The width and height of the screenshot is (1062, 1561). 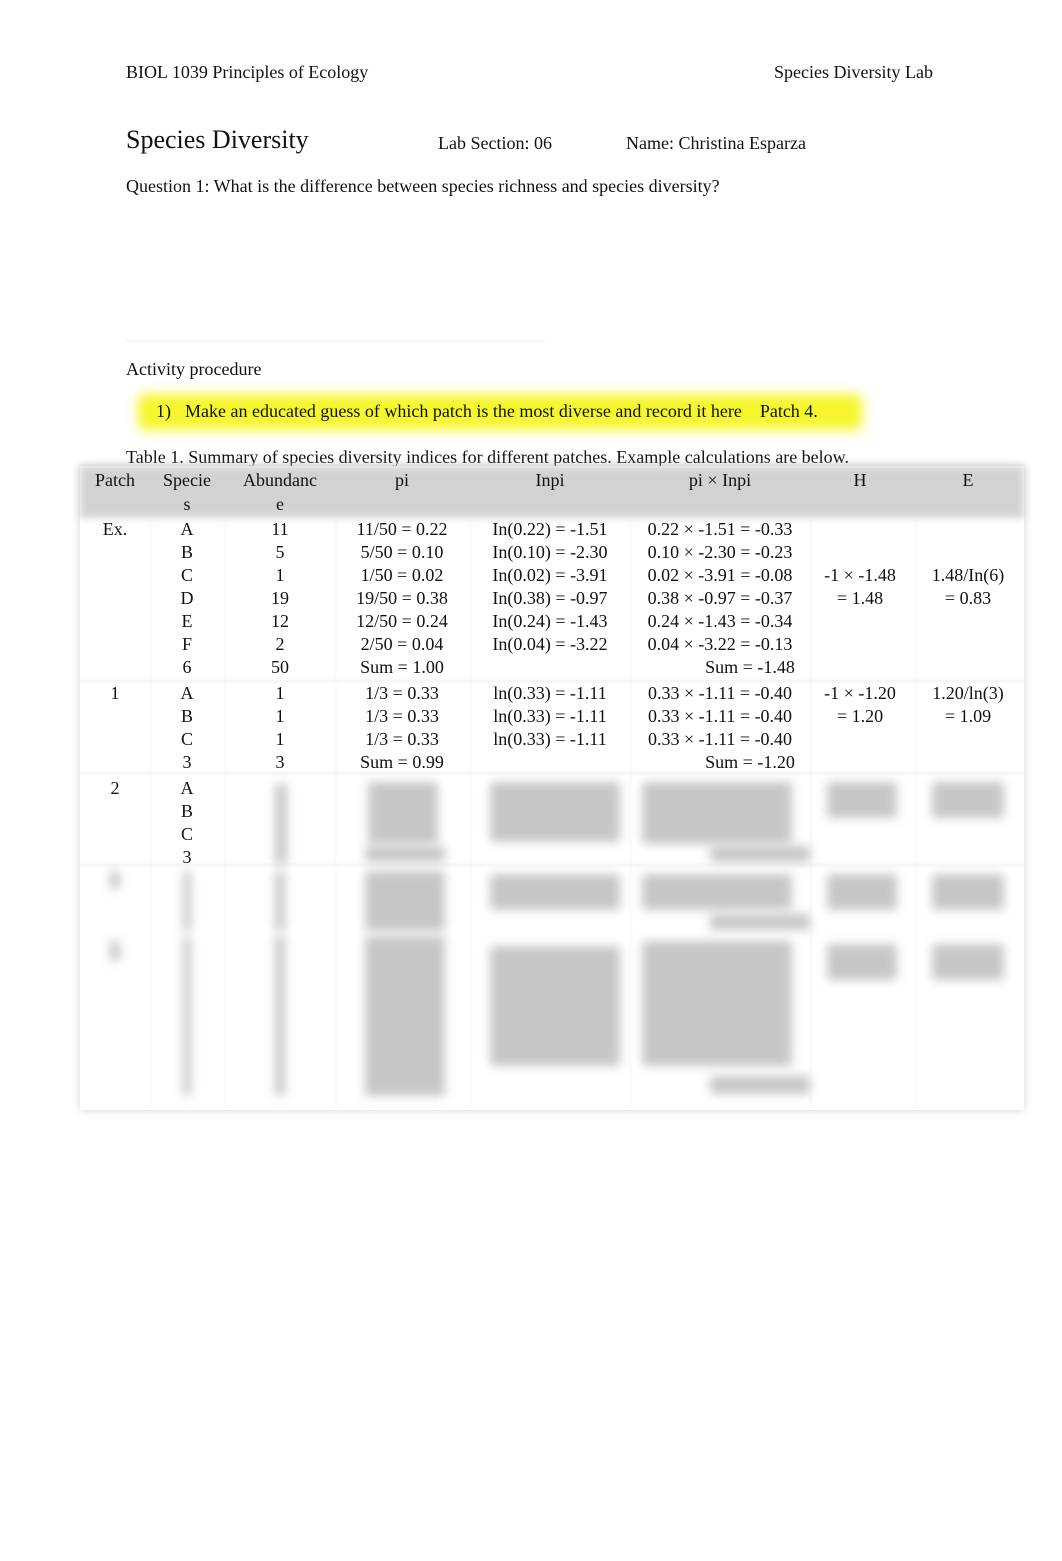 What do you see at coordinates (280, 621) in the screenshot?
I see `example-abundance: 12` at bounding box center [280, 621].